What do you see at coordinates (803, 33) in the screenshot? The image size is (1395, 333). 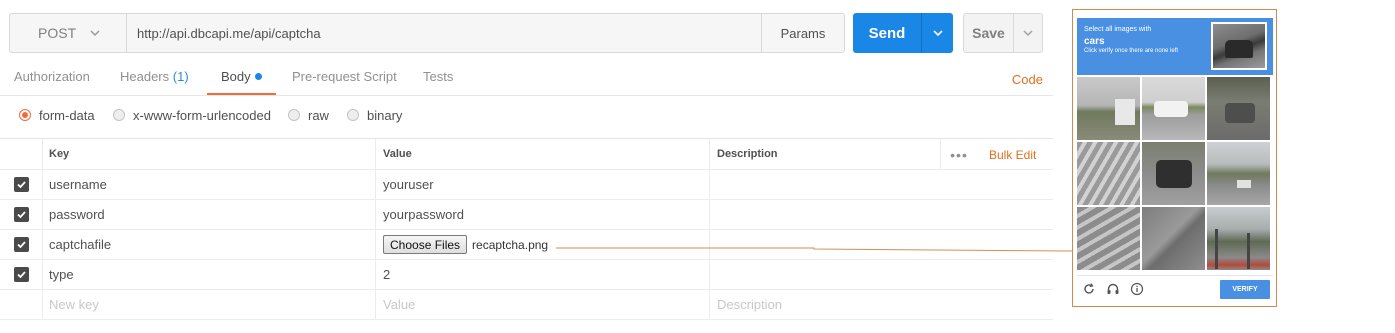 I see `params-button: Params` at bounding box center [803, 33].